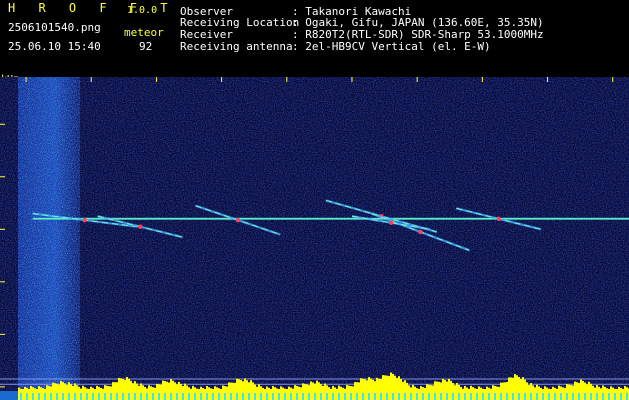  I want to click on meteor-echo-peak, so click(391, 222).